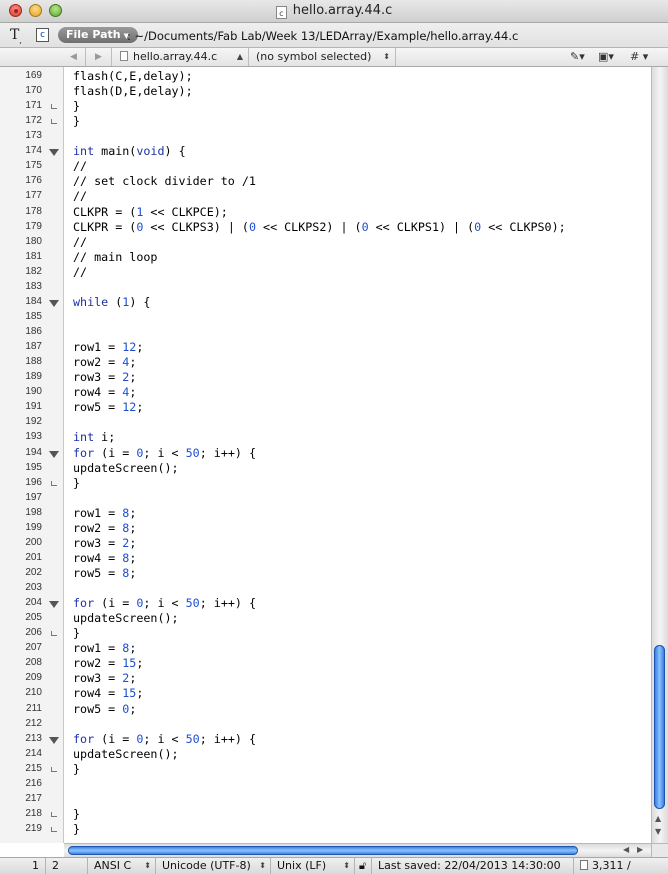 Image resolution: width=668 pixels, height=874 pixels. Describe the element at coordinates (33, 241) in the screenshot. I see `line-number: 180` at that location.